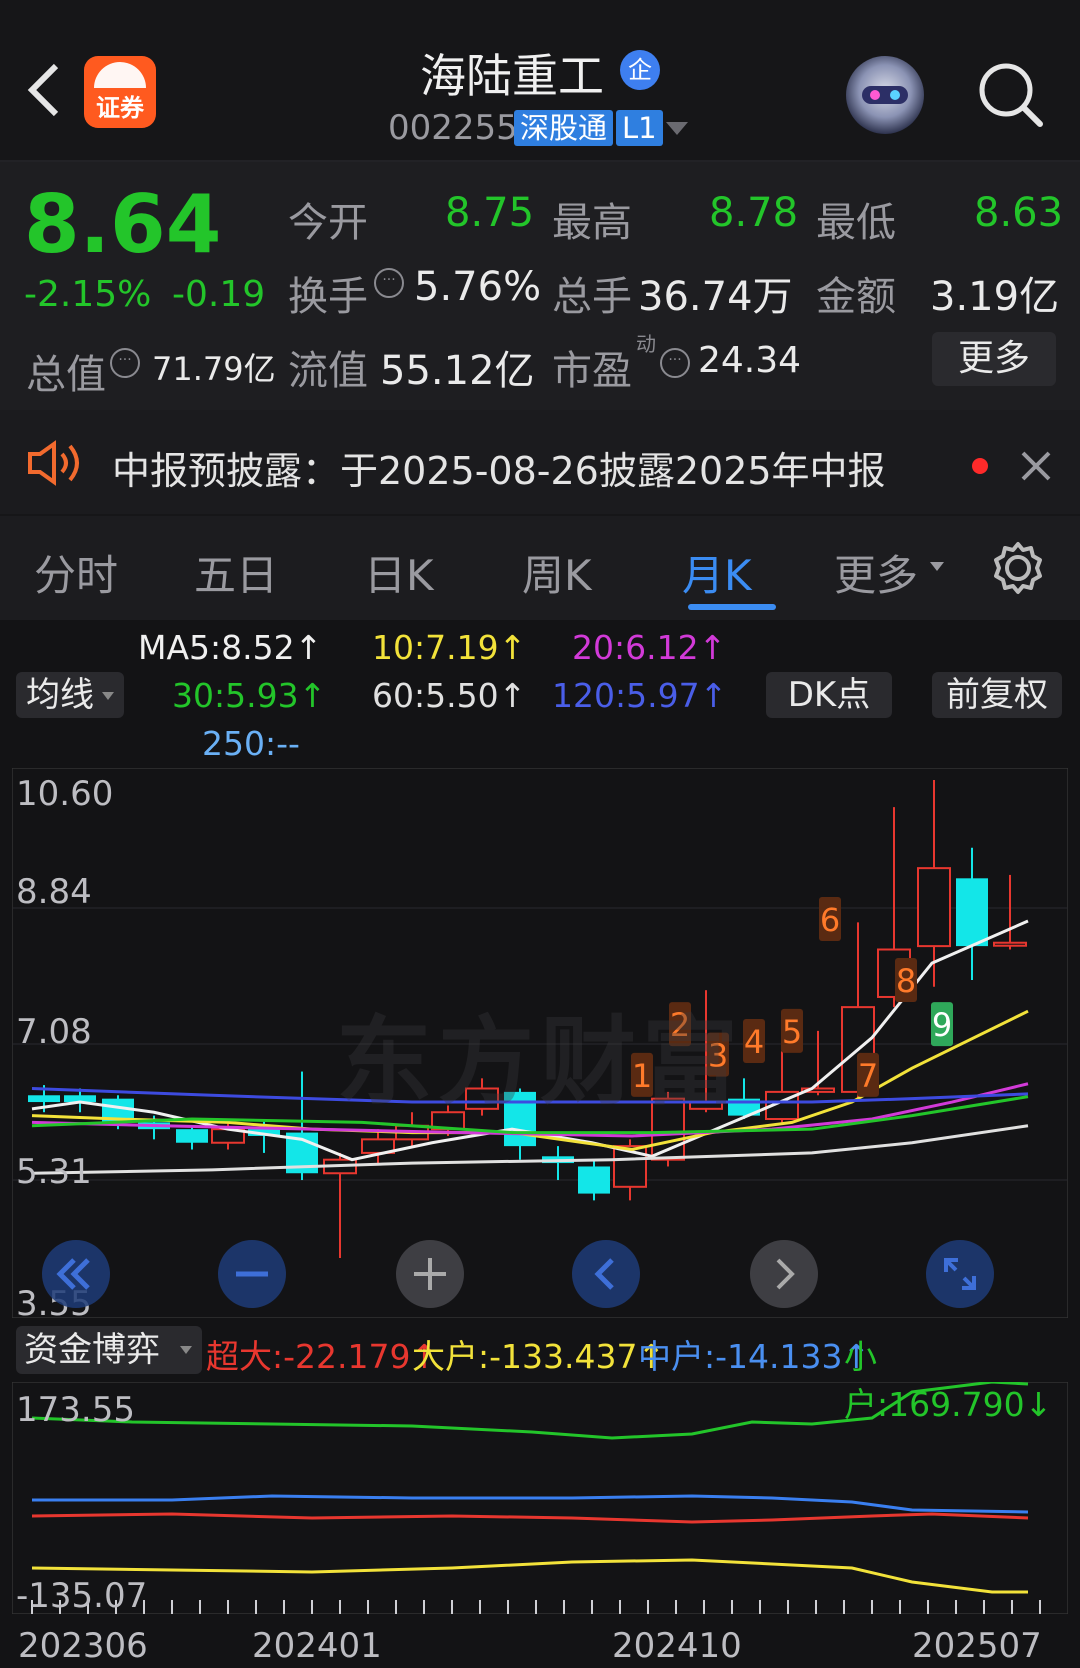  Describe the element at coordinates (980, 466) in the screenshot. I see `unread-dot` at that location.